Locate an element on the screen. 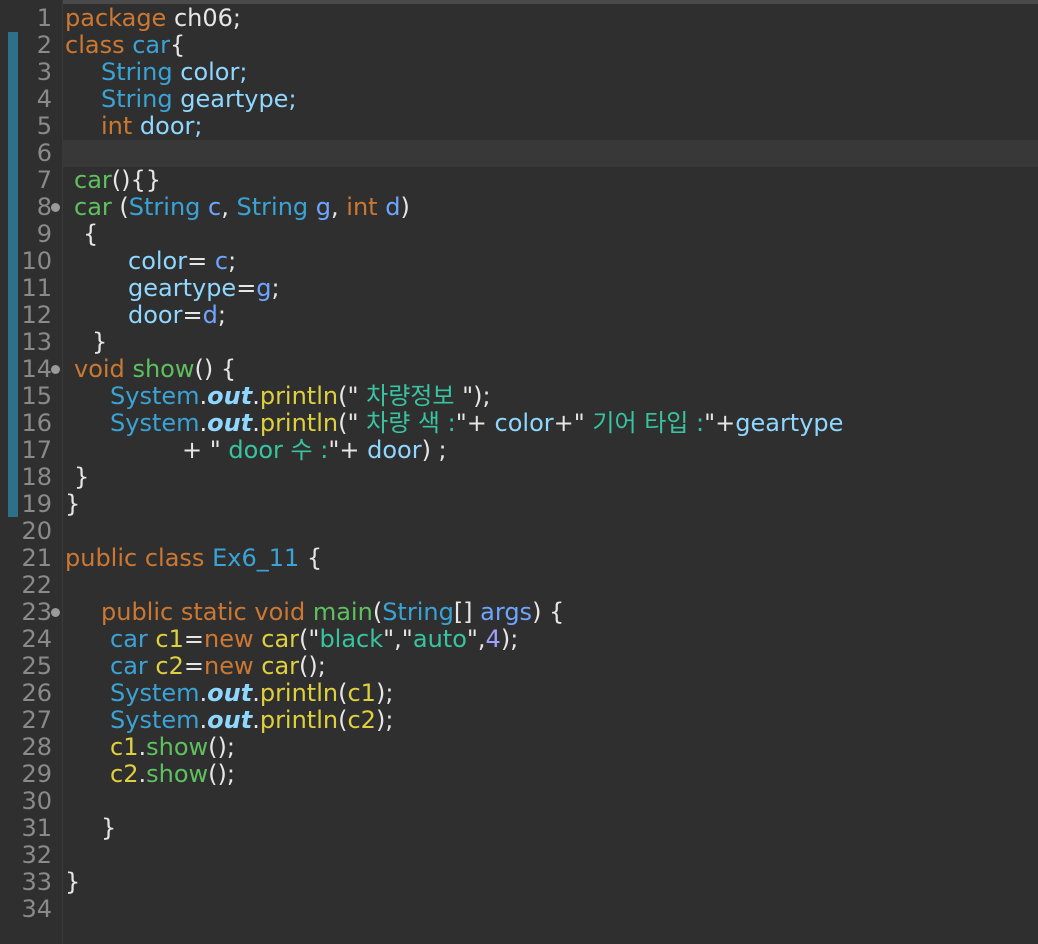  code-token: ) { is located at coordinates (548, 612).